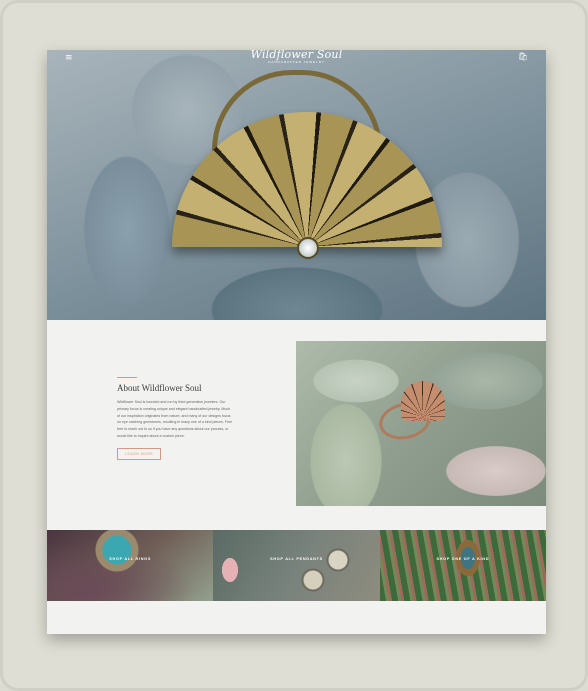  Describe the element at coordinates (308, 248) in the screenshot. I see `pendant-gemstone` at that location.